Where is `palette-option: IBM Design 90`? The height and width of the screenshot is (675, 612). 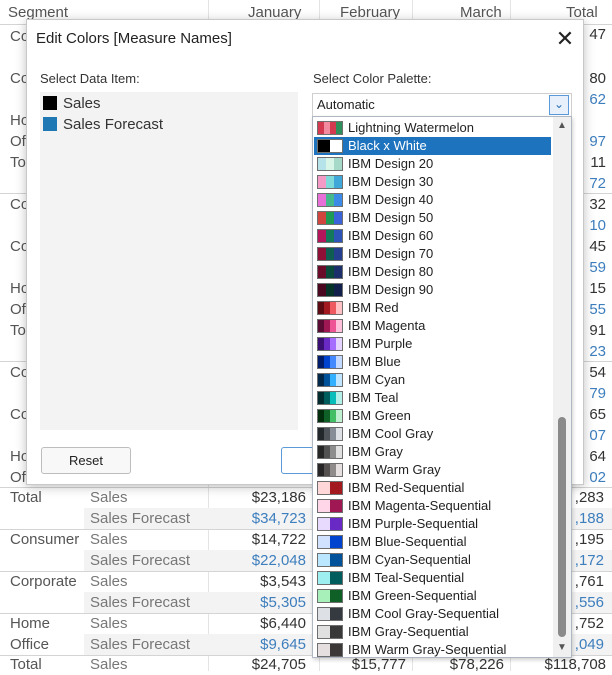
palette-option: IBM Design 90 is located at coordinates (432, 290).